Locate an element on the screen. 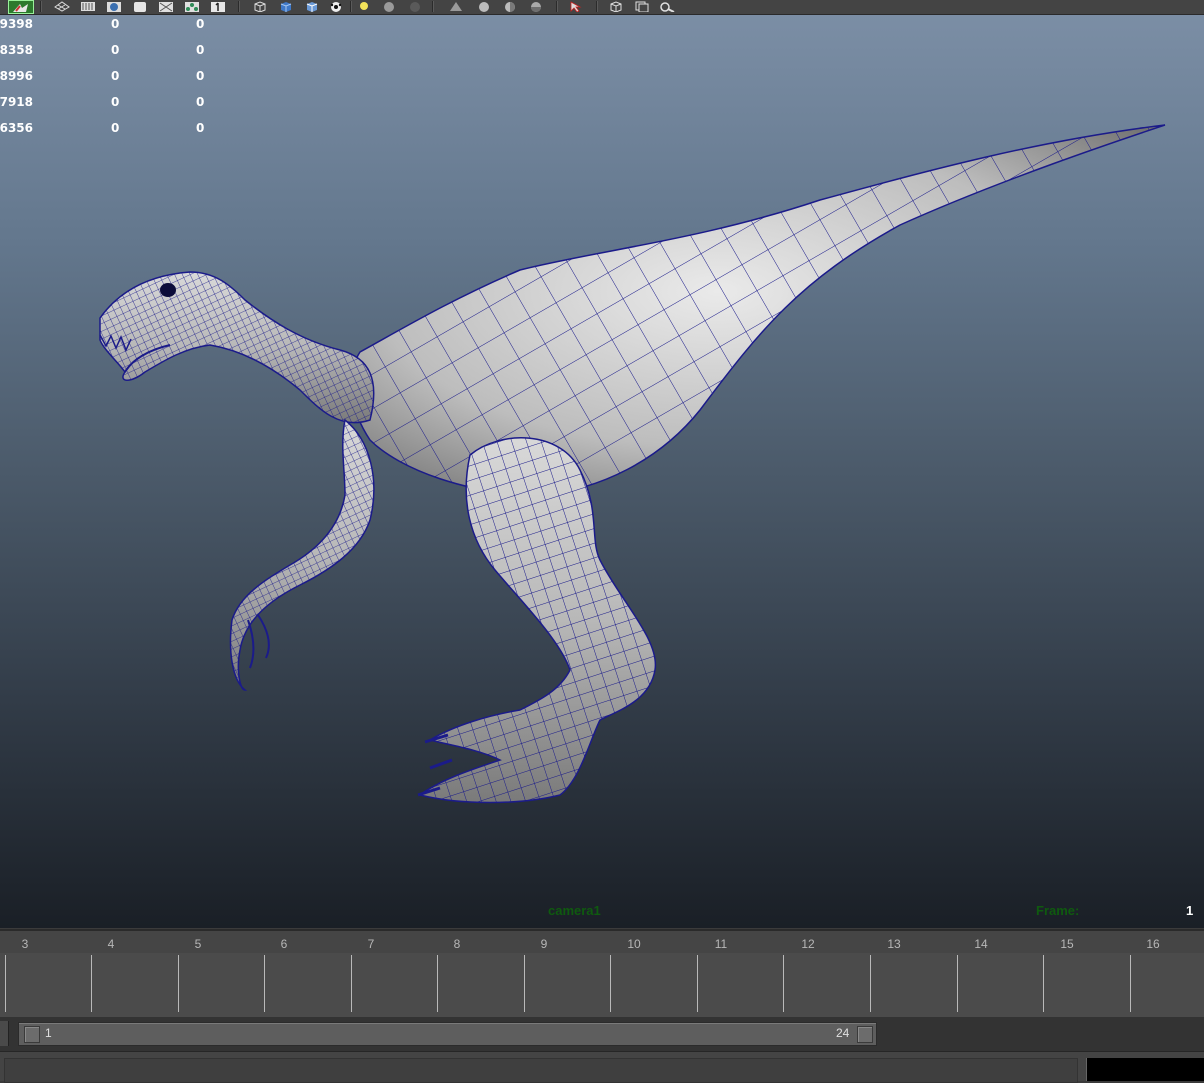 The height and width of the screenshot is (1083, 1204). timeline-number: 10 is located at coordinates (634, 944).